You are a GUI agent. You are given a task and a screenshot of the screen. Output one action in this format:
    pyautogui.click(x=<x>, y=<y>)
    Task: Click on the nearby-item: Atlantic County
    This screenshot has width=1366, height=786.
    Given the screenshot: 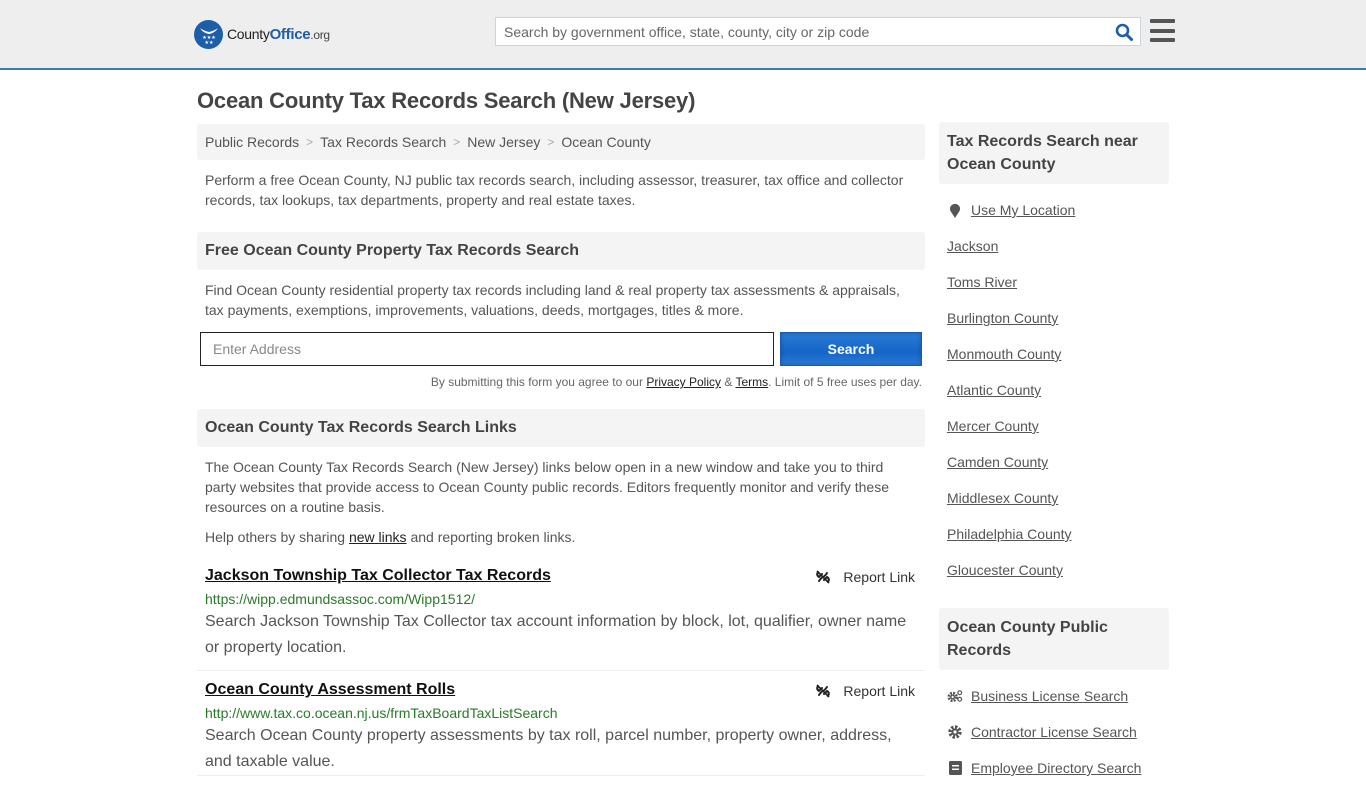 What is the action you would take?
    pyautogui.click(x=1054, y=390)
    